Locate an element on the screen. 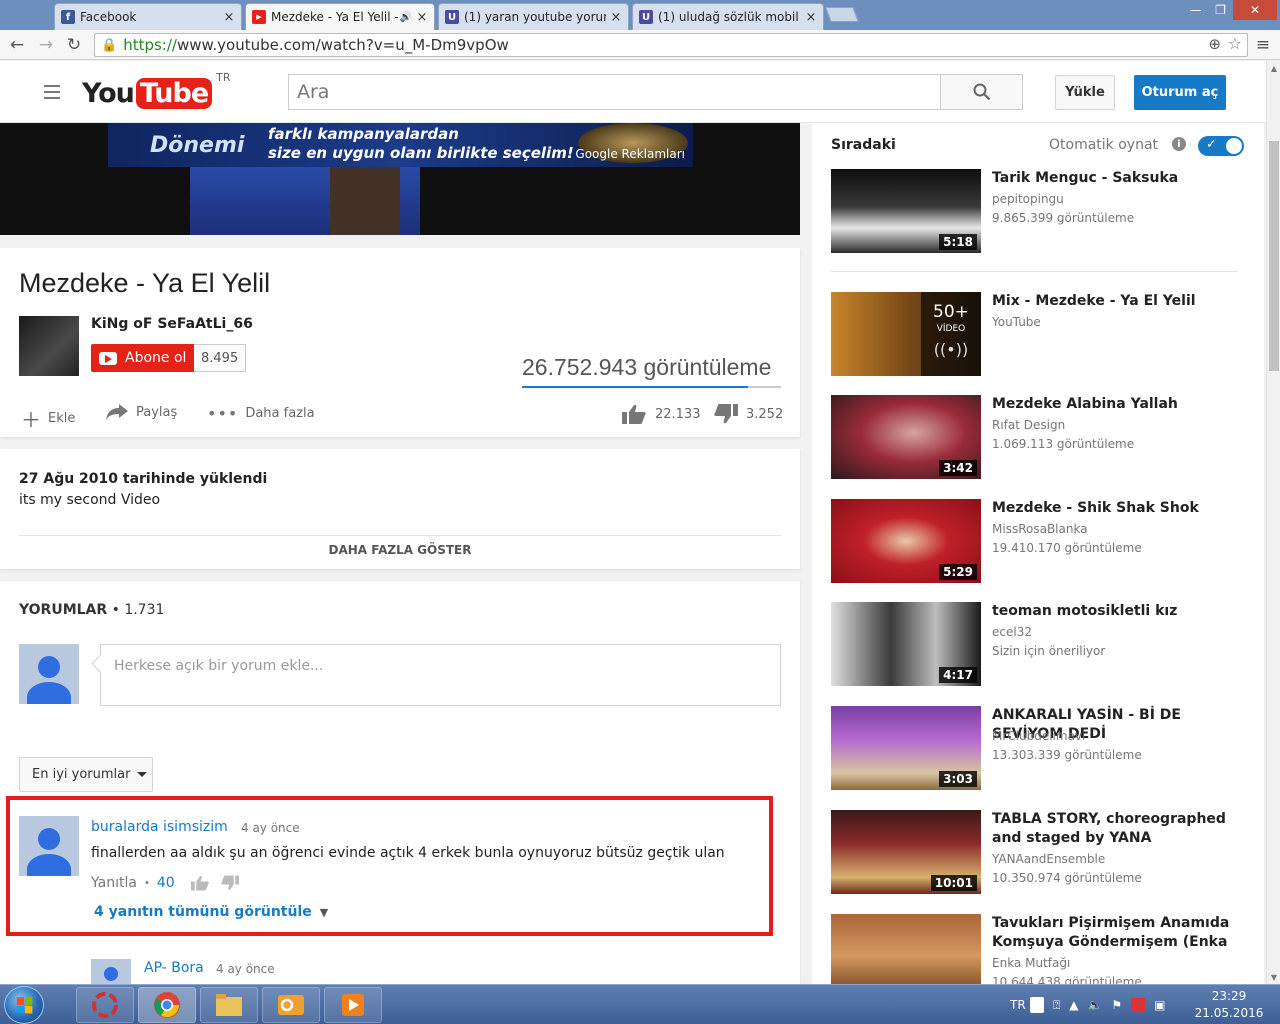  like-button: 22.133 is located at coordinates (661, 414).